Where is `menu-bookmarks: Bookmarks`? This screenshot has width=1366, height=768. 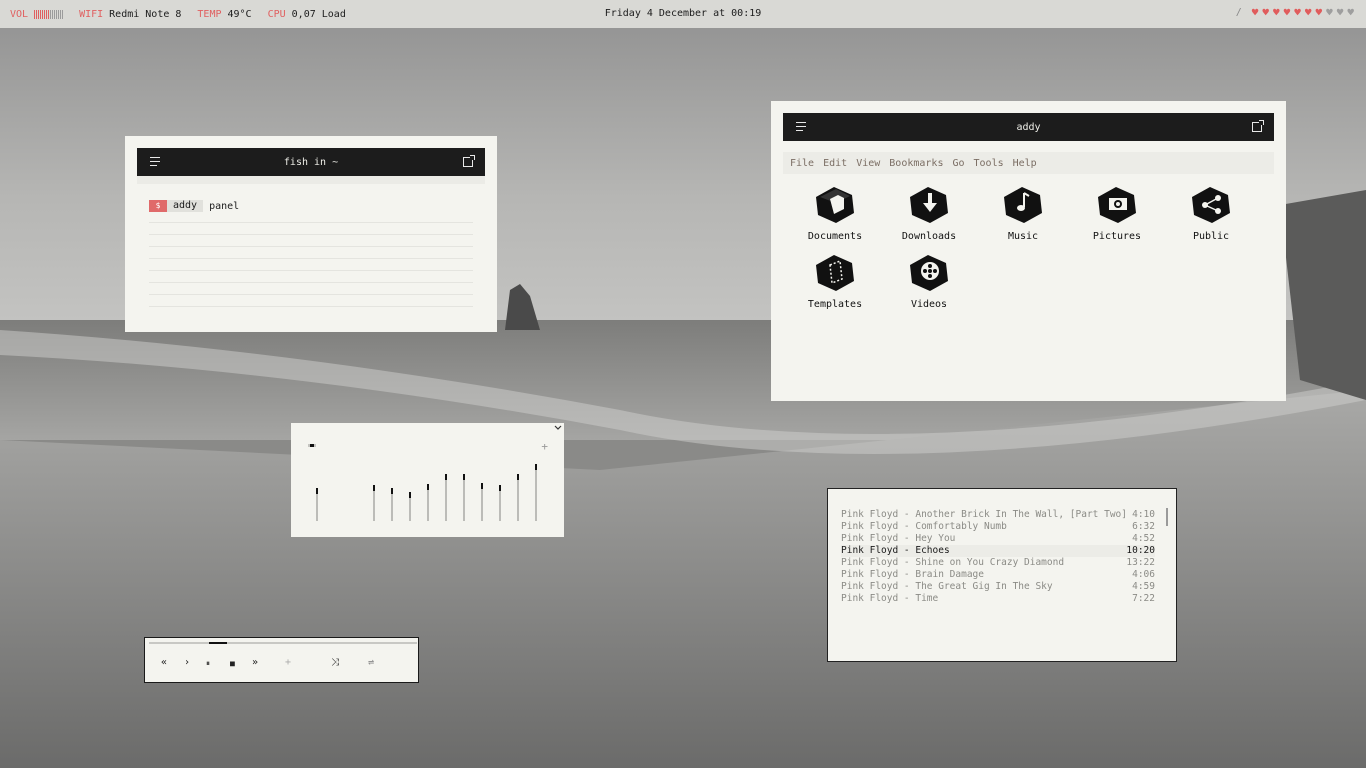
menu-bookmarks: Bookmarks is located at coordinates (916, 163).